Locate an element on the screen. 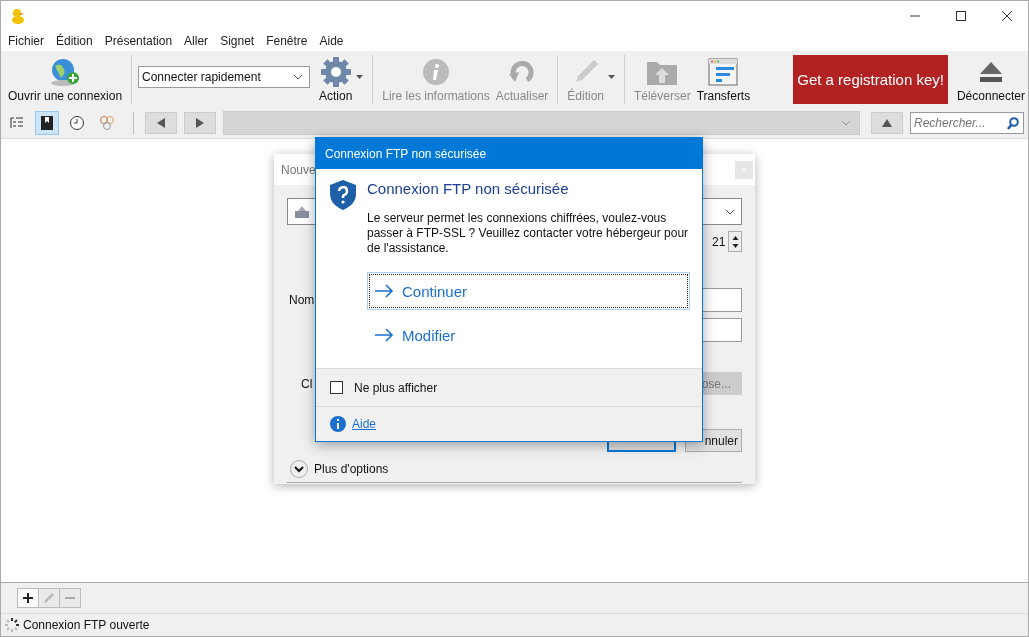 This screenshot has height=637, width=1029. dont-show-checkbox: Ne plus afficher is located at coordinates (384, 387).